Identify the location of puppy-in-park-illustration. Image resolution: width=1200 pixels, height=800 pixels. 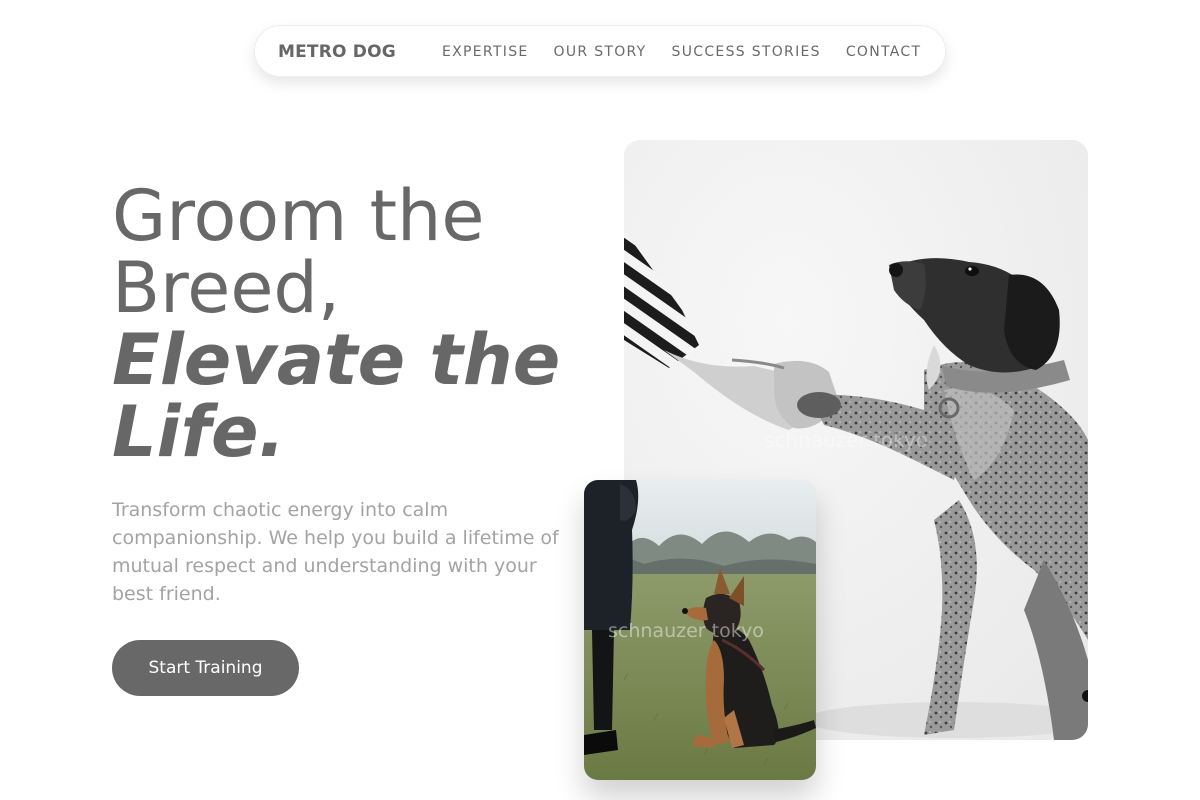
(700, 630).